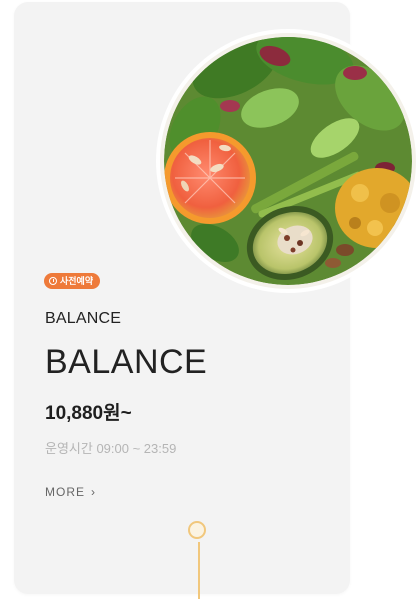  What do you see at coordinates (65, 492) in the screenshot?
I see `more-link-label: MORE` at bounding box center [65, 492].